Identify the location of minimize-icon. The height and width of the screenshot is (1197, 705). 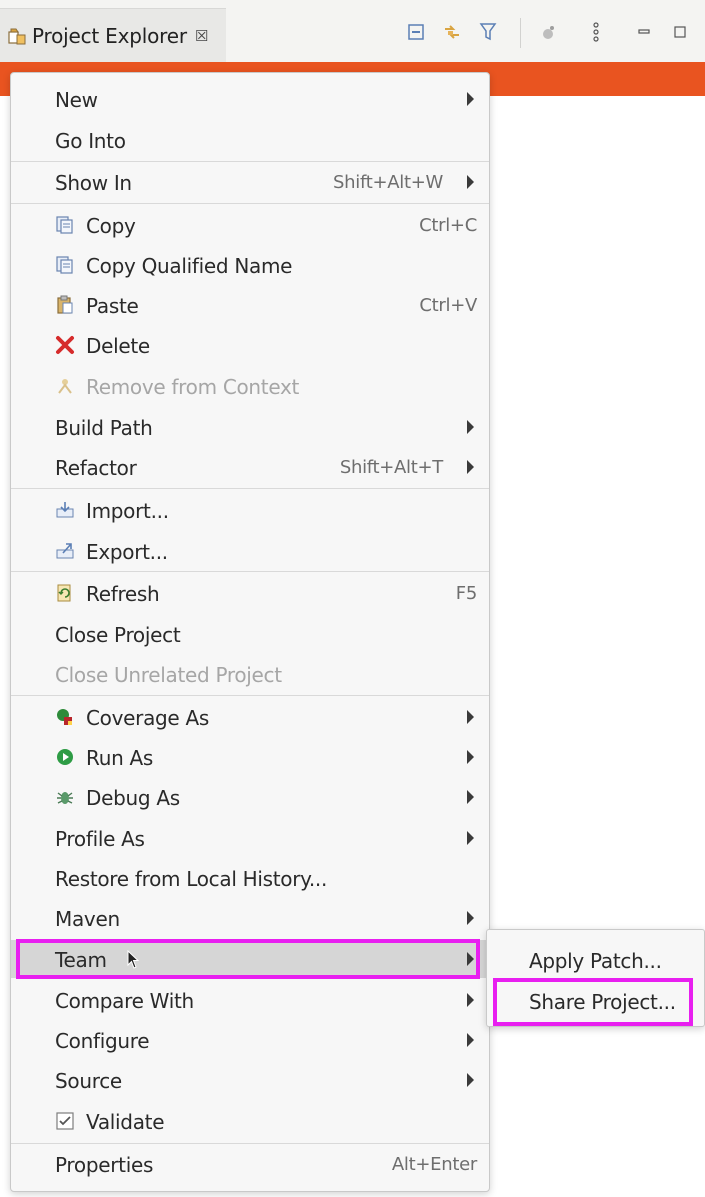
(644, 32).